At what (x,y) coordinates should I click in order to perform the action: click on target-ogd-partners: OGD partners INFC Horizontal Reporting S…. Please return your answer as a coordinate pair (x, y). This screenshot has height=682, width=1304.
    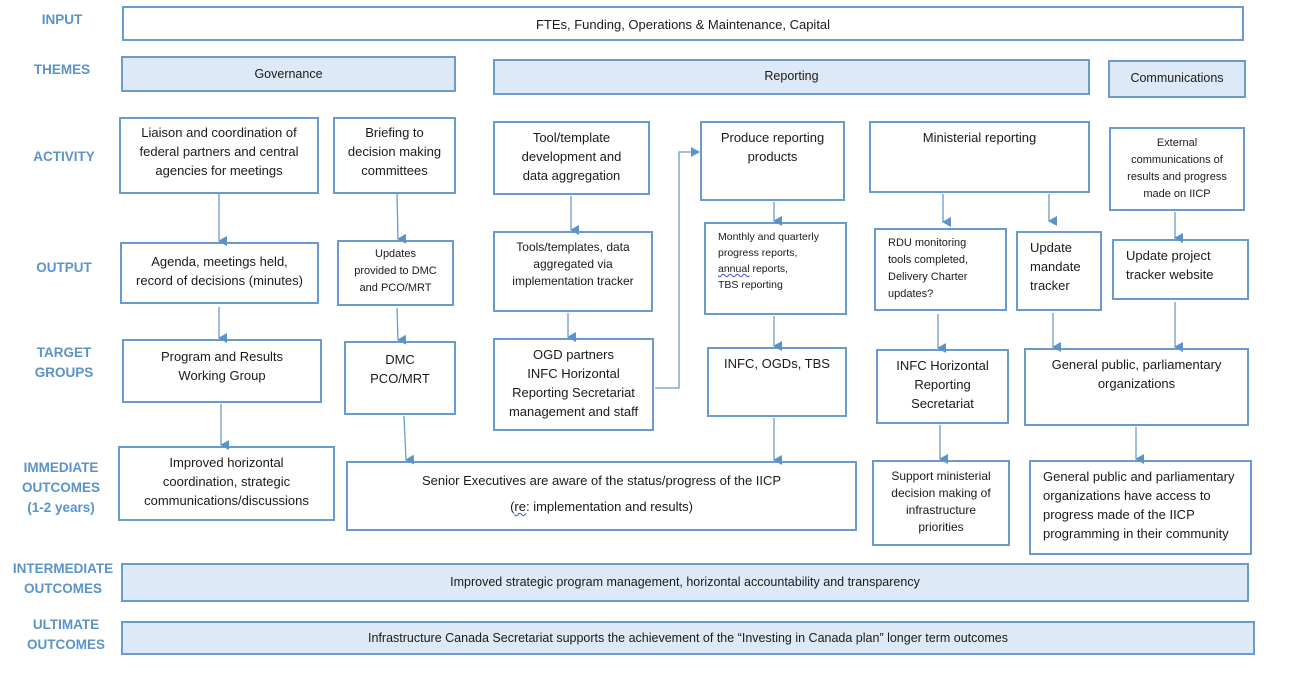
    Looking at the image, I should click on (573, 384).